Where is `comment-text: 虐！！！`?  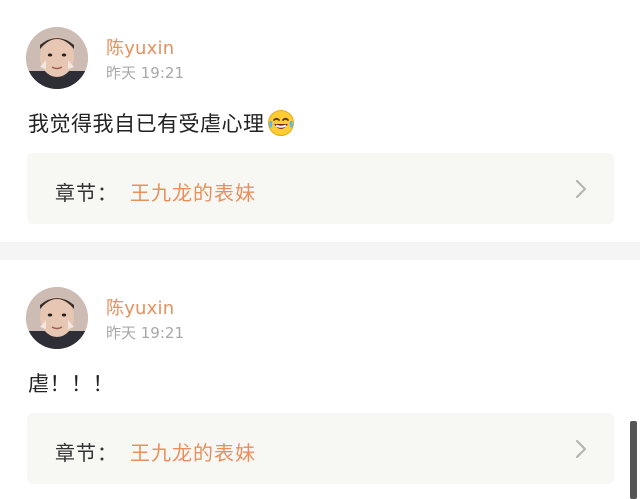
comment-text: 虐！！！ is located at coordinates (71, 383).